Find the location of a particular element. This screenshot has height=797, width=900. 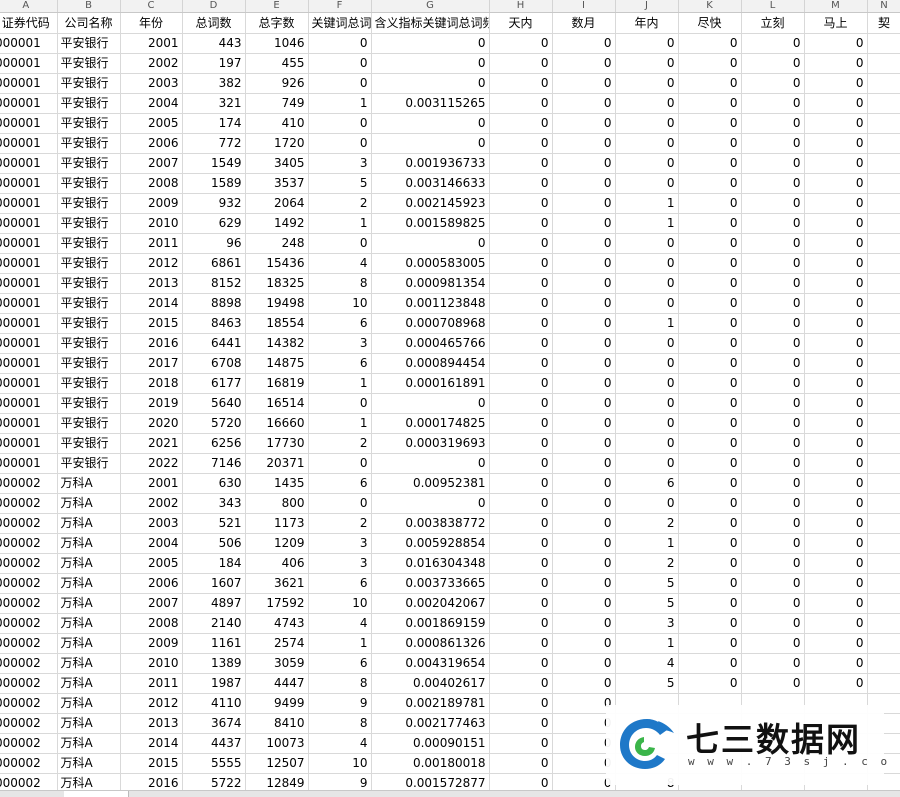

cell: 96 is located at coordinates (214, 243).